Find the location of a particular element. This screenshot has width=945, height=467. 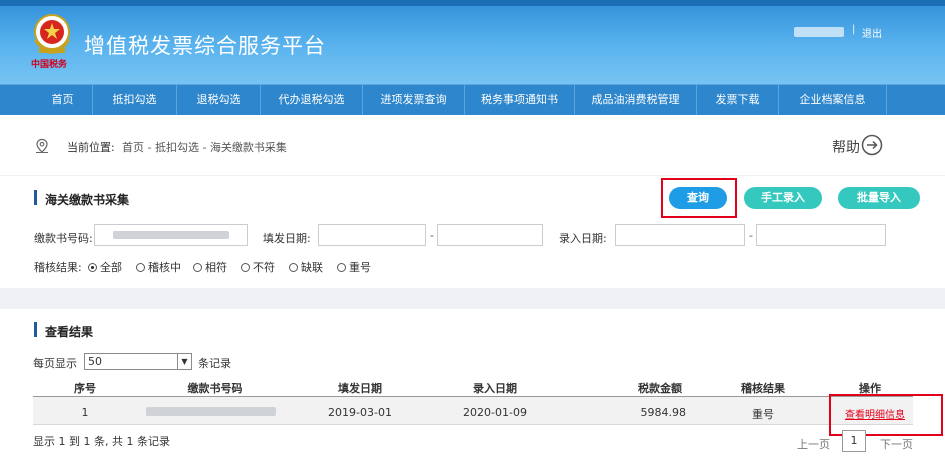

results-section-title: 查看结果 is located at coordinates (69, 332).